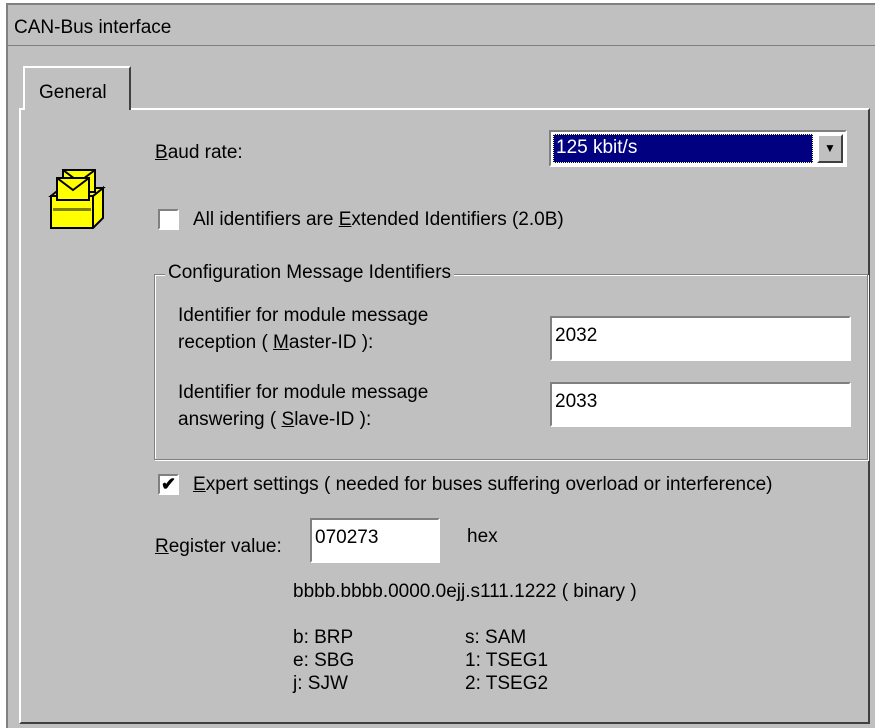  Describe the element at coordinates (161, 152) in the screenshot. I see `baud-rate-accelerator: B` at that location.